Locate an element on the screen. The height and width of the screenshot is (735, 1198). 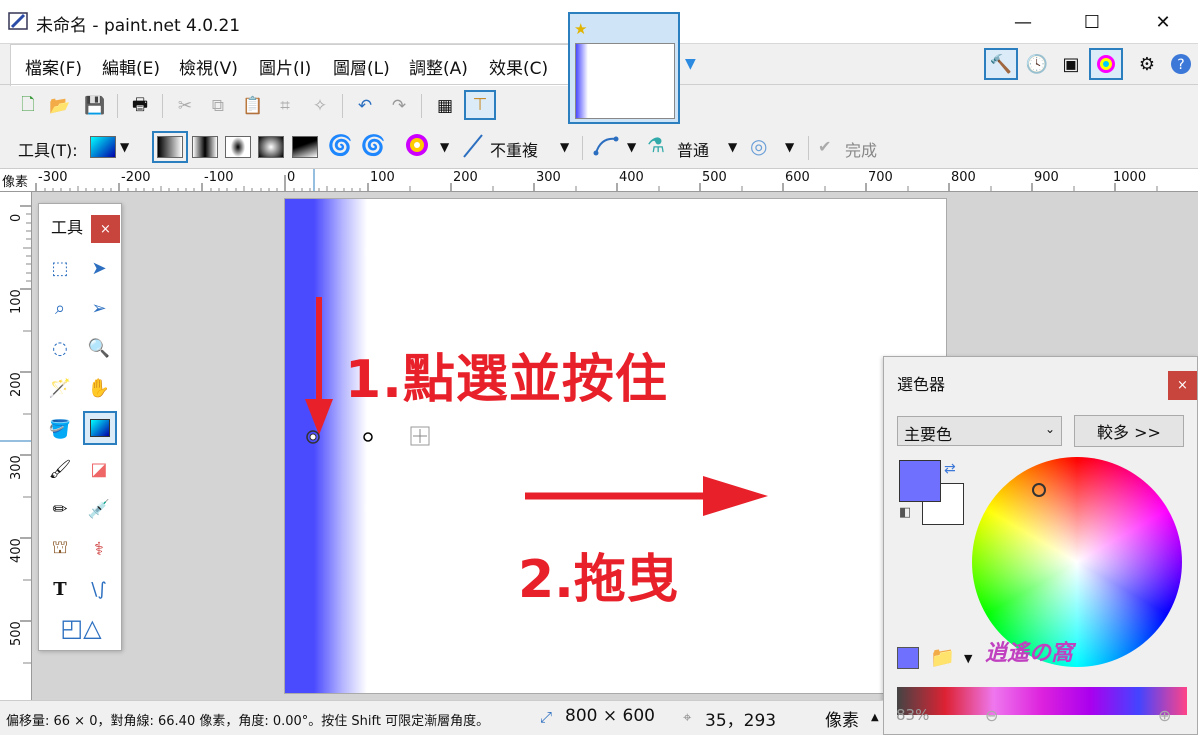
primary-color-swatch is located at coordinates (920, 481).